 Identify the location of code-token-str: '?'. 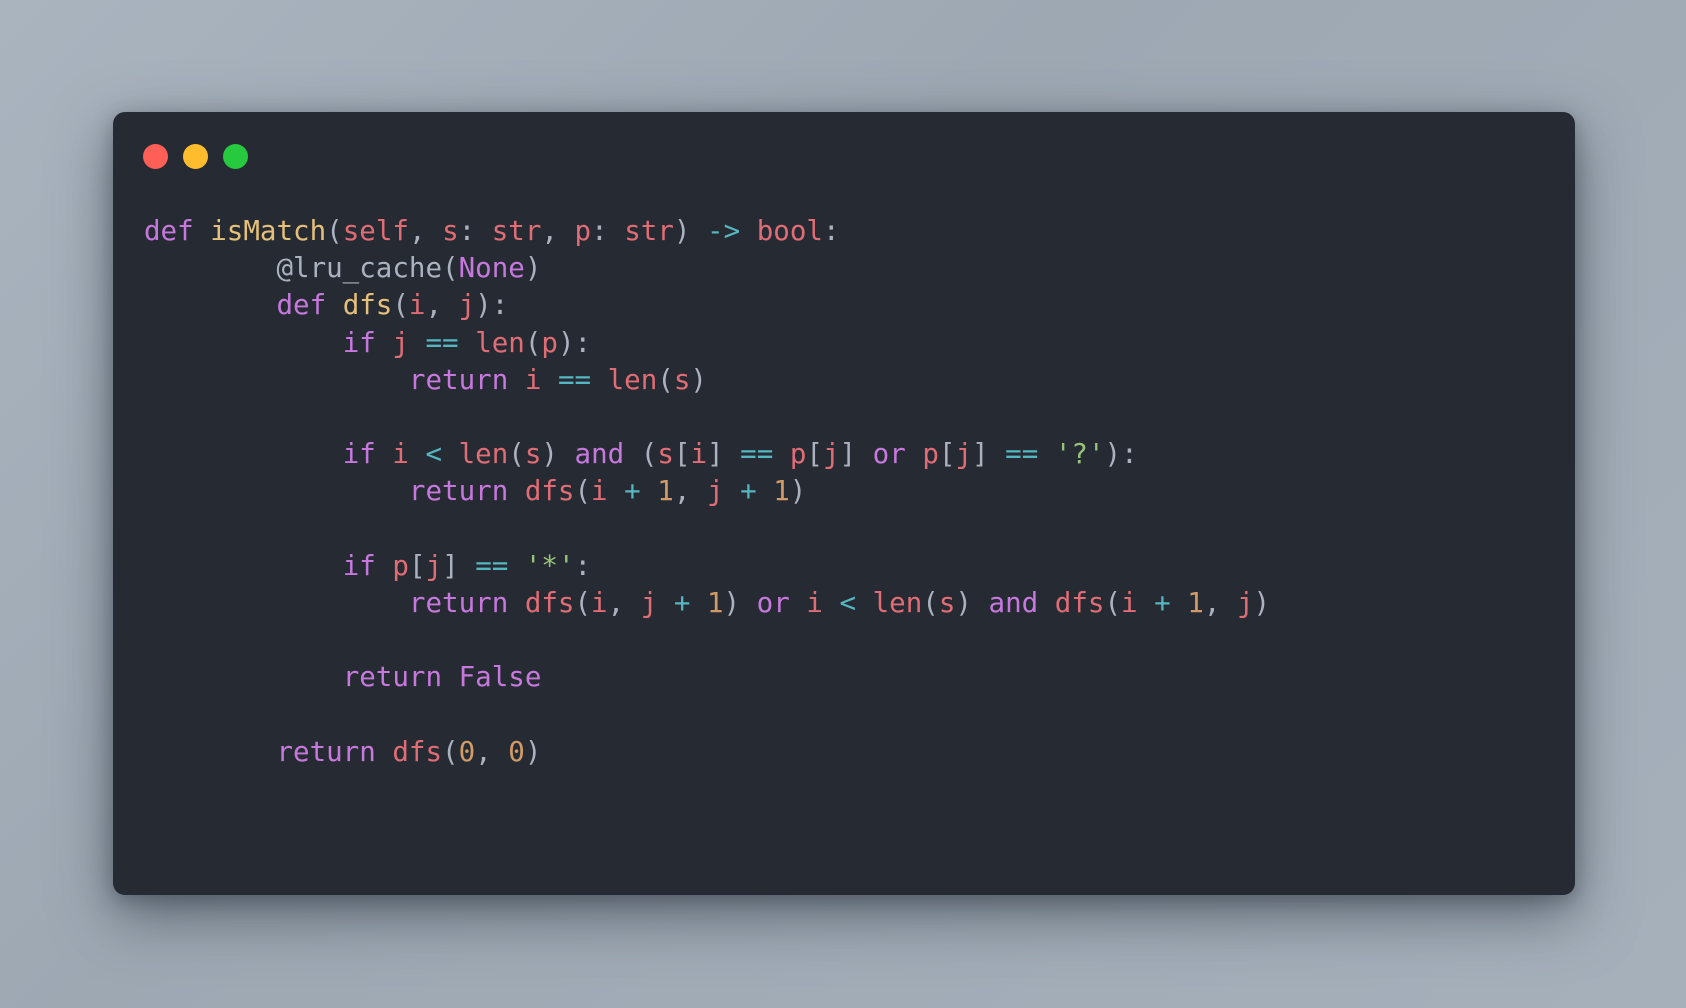
(1079, 454).